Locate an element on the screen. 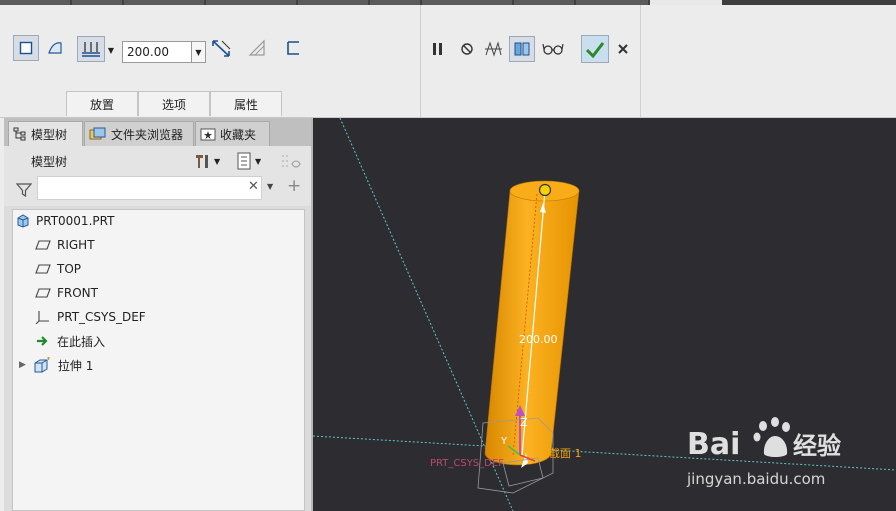  flip-direction-button is located at coordinates (221, 48).